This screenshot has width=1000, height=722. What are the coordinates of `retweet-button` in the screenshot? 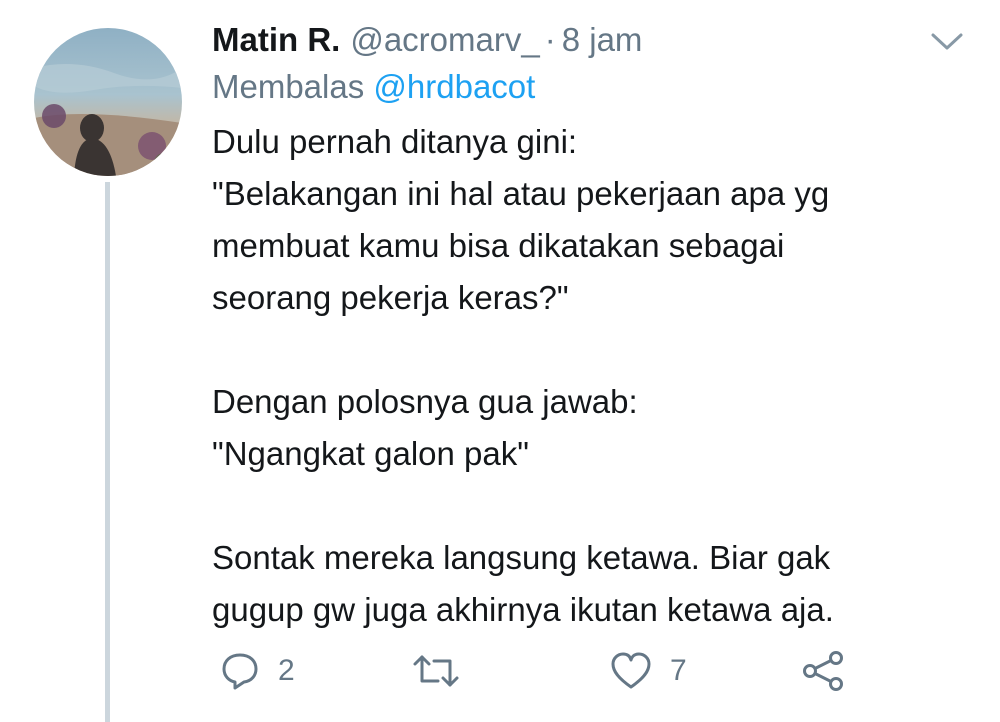 It's located at (436, 671).